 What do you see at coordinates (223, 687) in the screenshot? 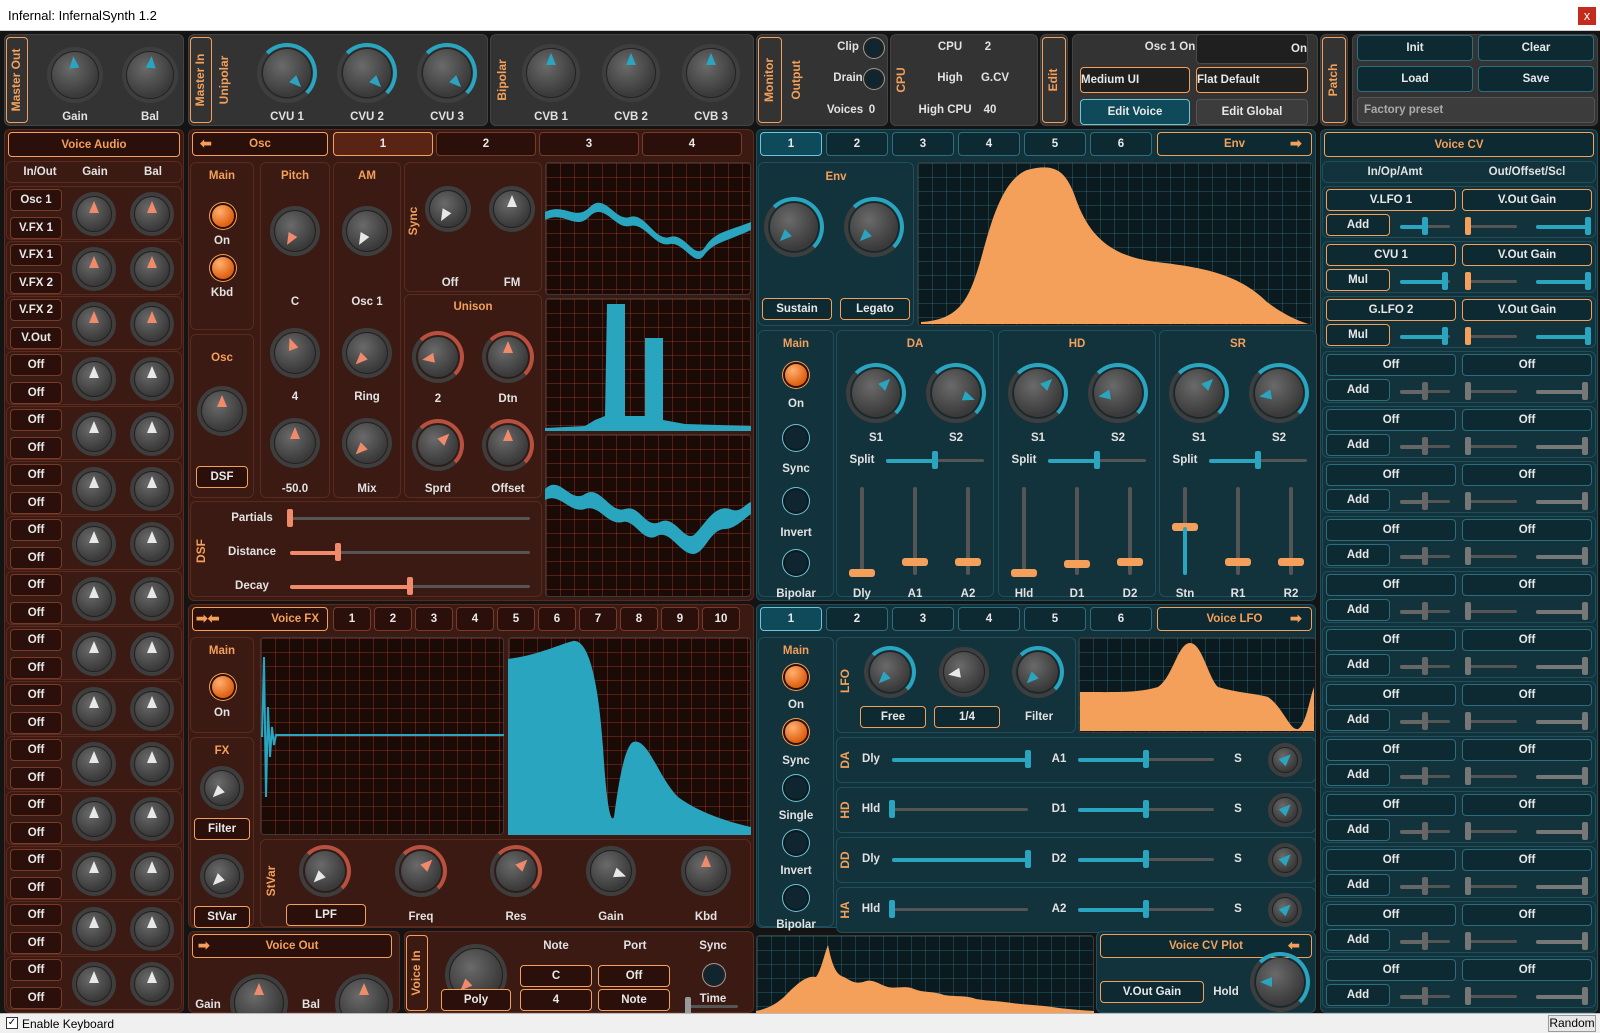
I see `fx-on-toggle` at bounding box center [223, 687].